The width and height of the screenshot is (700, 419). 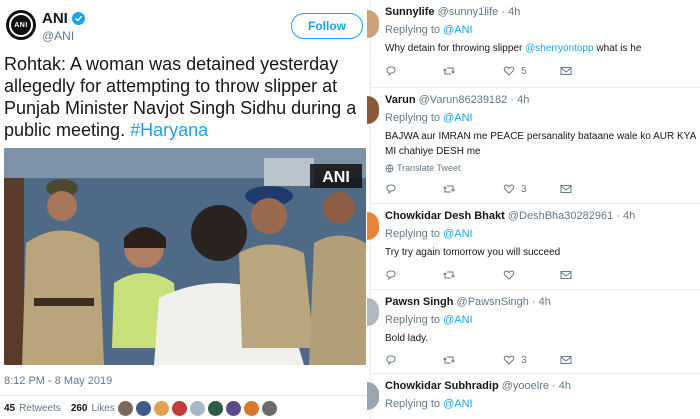 What do you see at coordinates (524, 71) in the screenshot?
I see `like-count: 5` at bounding box center [524, 71].